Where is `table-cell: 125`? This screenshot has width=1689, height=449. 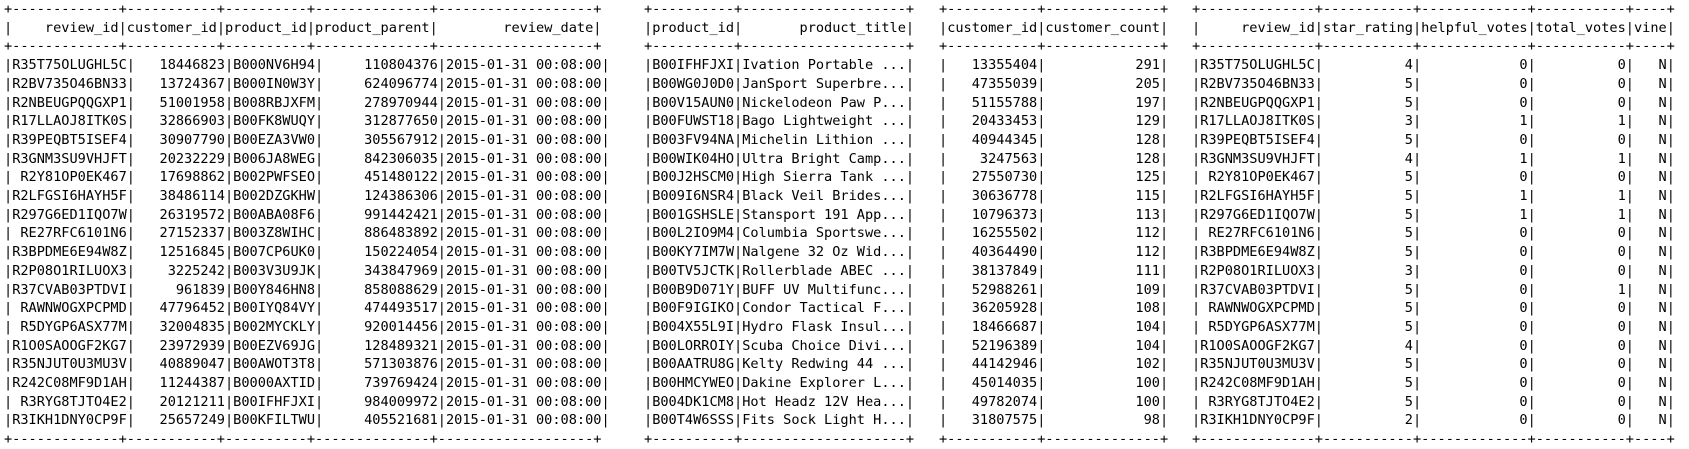 table-cell: 125 is located at coordinates (1102, 177).